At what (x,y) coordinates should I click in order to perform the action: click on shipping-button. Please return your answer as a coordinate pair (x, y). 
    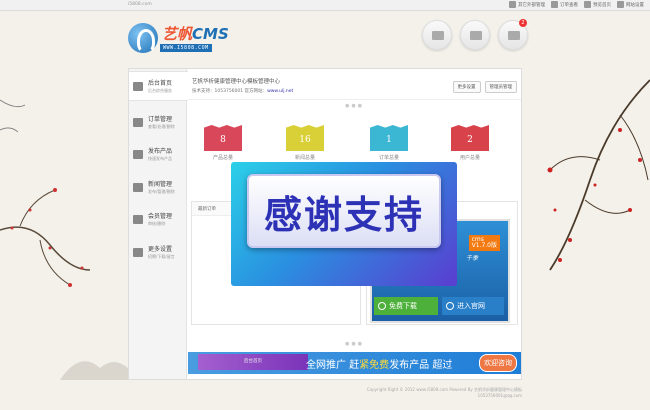
    Looking at the image, I should click on (475, 35).